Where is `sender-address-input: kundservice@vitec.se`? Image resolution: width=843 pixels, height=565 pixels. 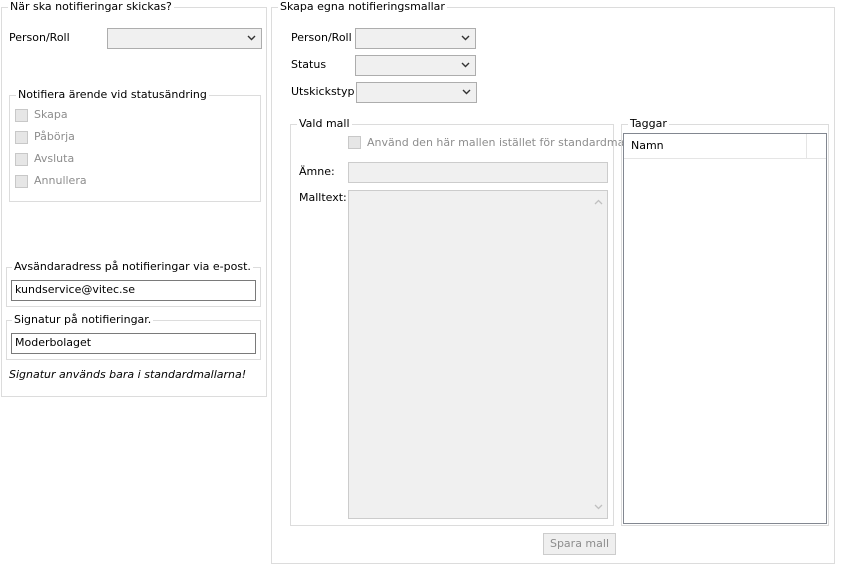 sender-address-input: kundservice@vitec.se is located at coordinates (133, 290).